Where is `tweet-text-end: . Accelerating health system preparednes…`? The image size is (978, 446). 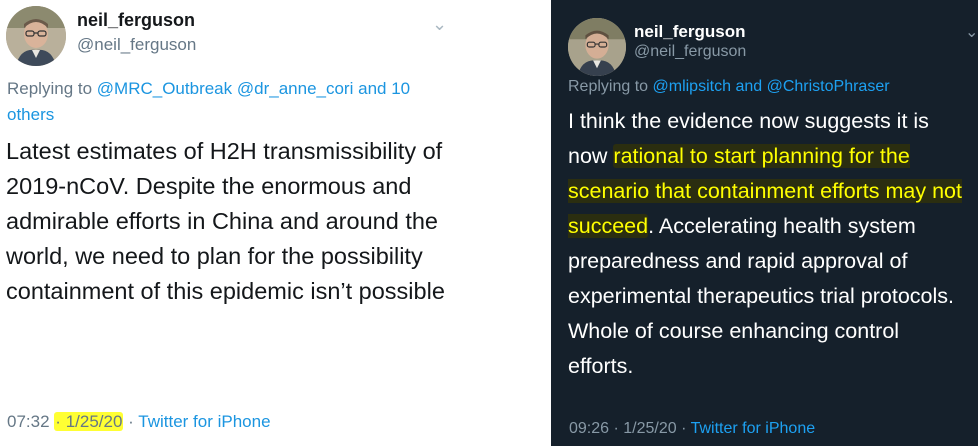 tweet-text-end: . Accelerating health system preparednes… is located at coordinates (761, 296).